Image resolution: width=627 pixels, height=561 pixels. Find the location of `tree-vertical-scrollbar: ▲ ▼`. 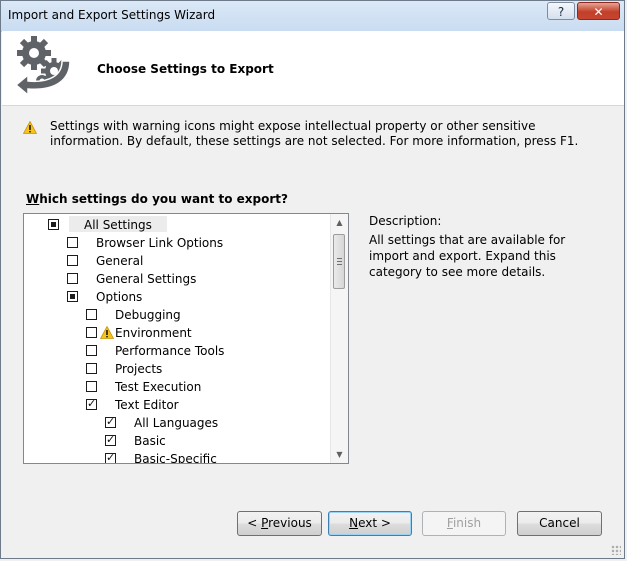

tree-vertical-scrollbar: ▲ ▼ is located at coordinates (339, 338).